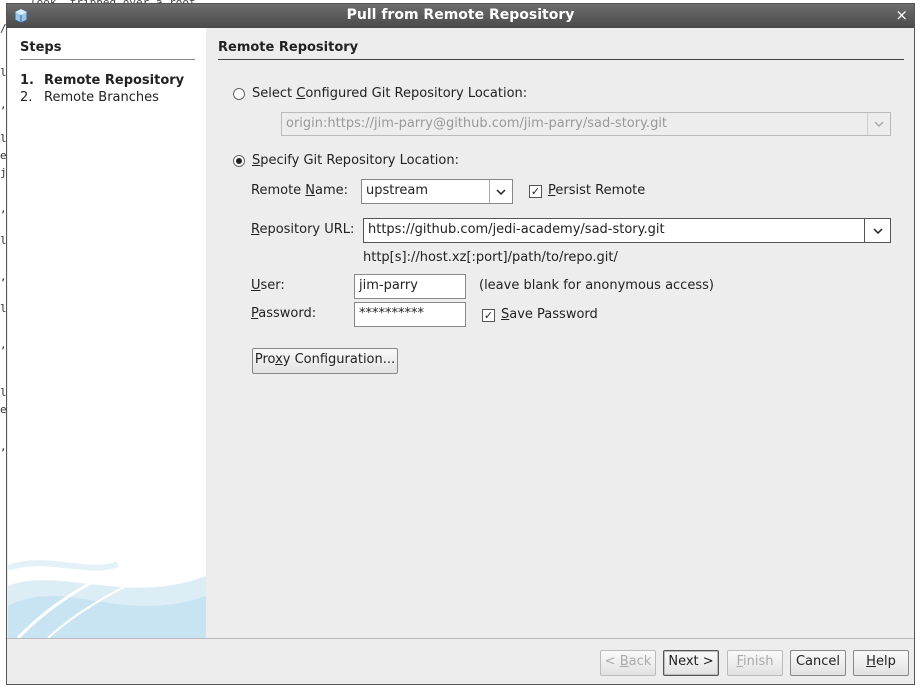 The height and width of the screenshot is (696, 924). I want to click on remote-name-value: upstream, so click(397, 190).